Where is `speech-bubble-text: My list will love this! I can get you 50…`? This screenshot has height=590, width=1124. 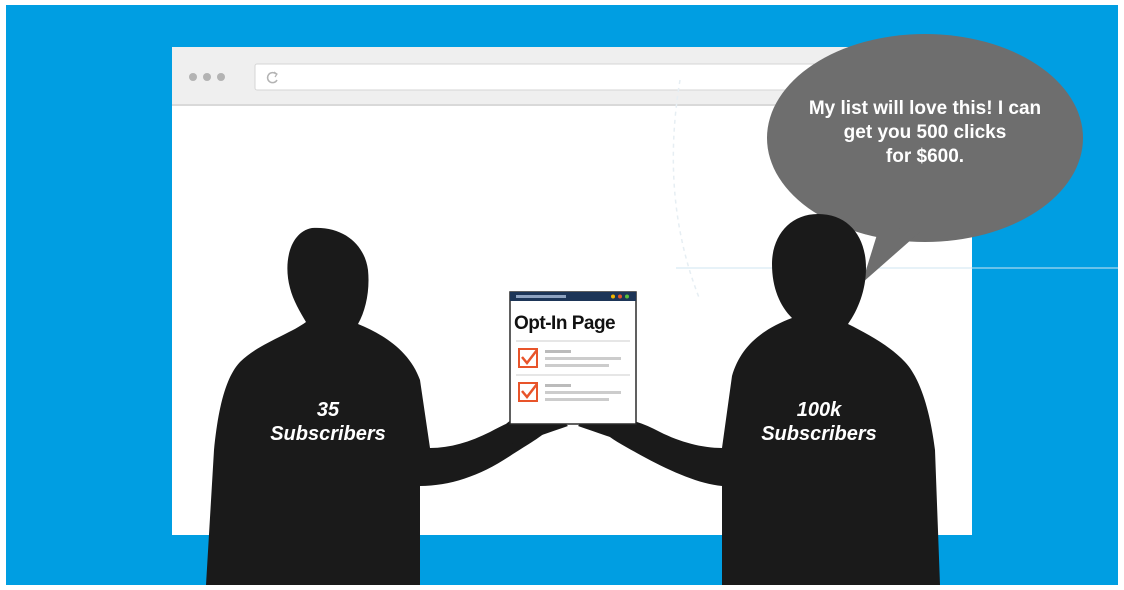
speech-bubble-text: My list will love this! I can get you 50… is located at coordinates (925, 133).